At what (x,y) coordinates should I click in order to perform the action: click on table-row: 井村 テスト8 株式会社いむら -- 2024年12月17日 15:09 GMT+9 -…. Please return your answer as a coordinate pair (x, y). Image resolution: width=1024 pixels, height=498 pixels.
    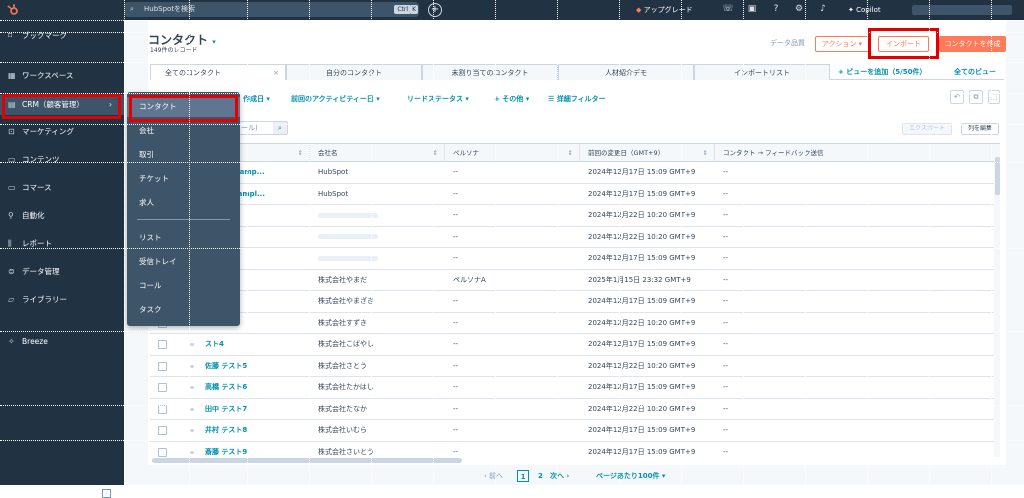
    Looking at the image, I should click on (575, 431).